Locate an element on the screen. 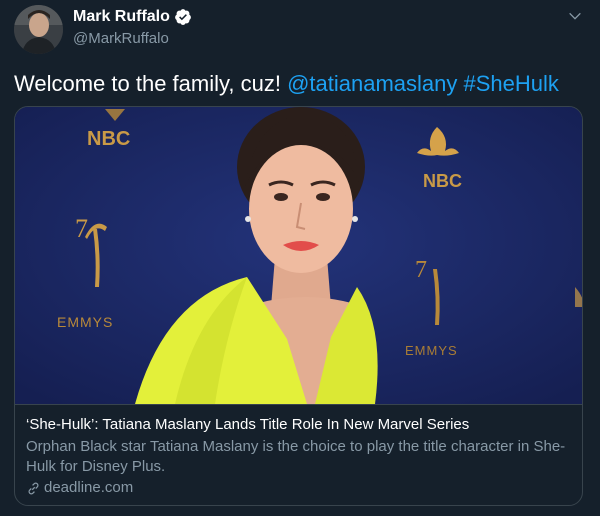  hashtag-link: #SheHulk is located at coordinates (511, 83).